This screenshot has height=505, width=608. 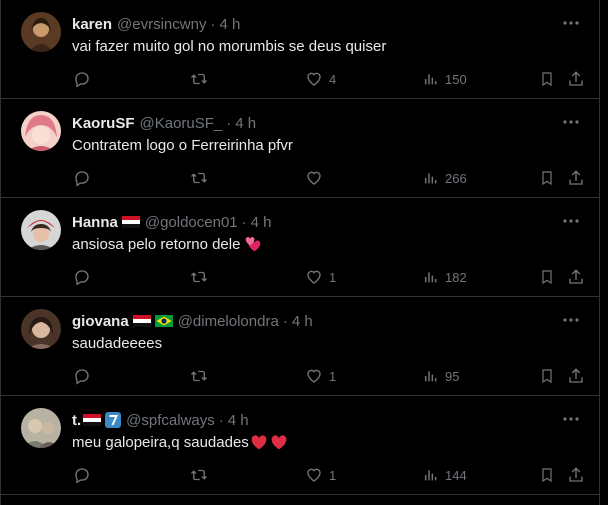 What do you see at coordinates (441, 376) in the screenshot?
I see `views-button: 95` at bounding box center [441, 376].